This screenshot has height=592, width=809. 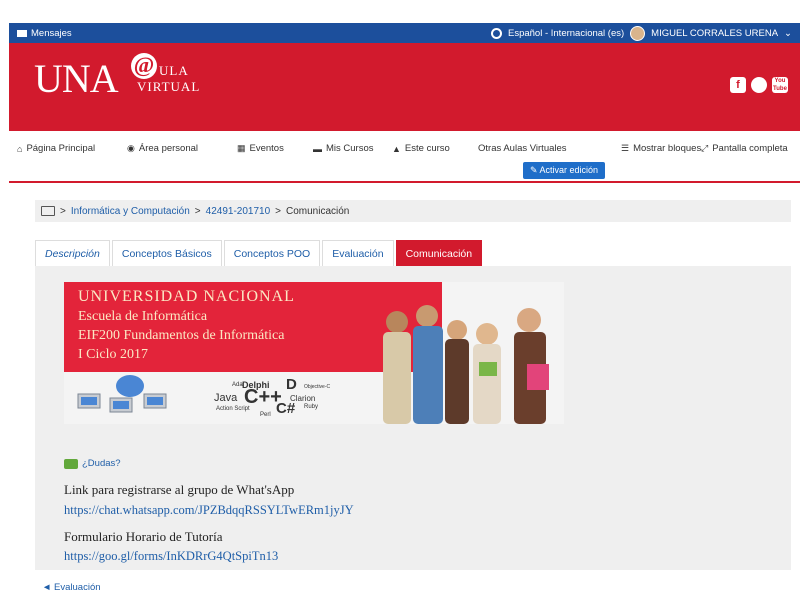 I want to click on word-ada: Ada, so click(x=237, y=385).